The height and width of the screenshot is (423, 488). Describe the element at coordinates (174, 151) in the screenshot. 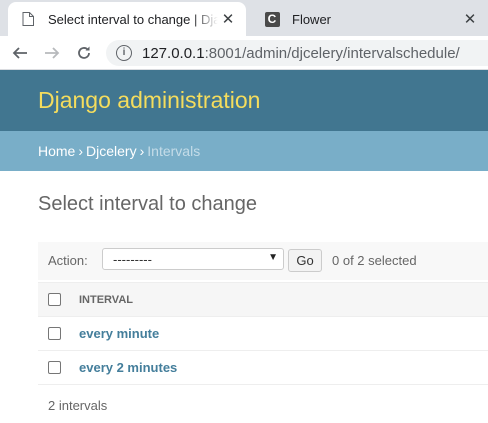

I see `breadcrumb-current: Intervals` at that location.